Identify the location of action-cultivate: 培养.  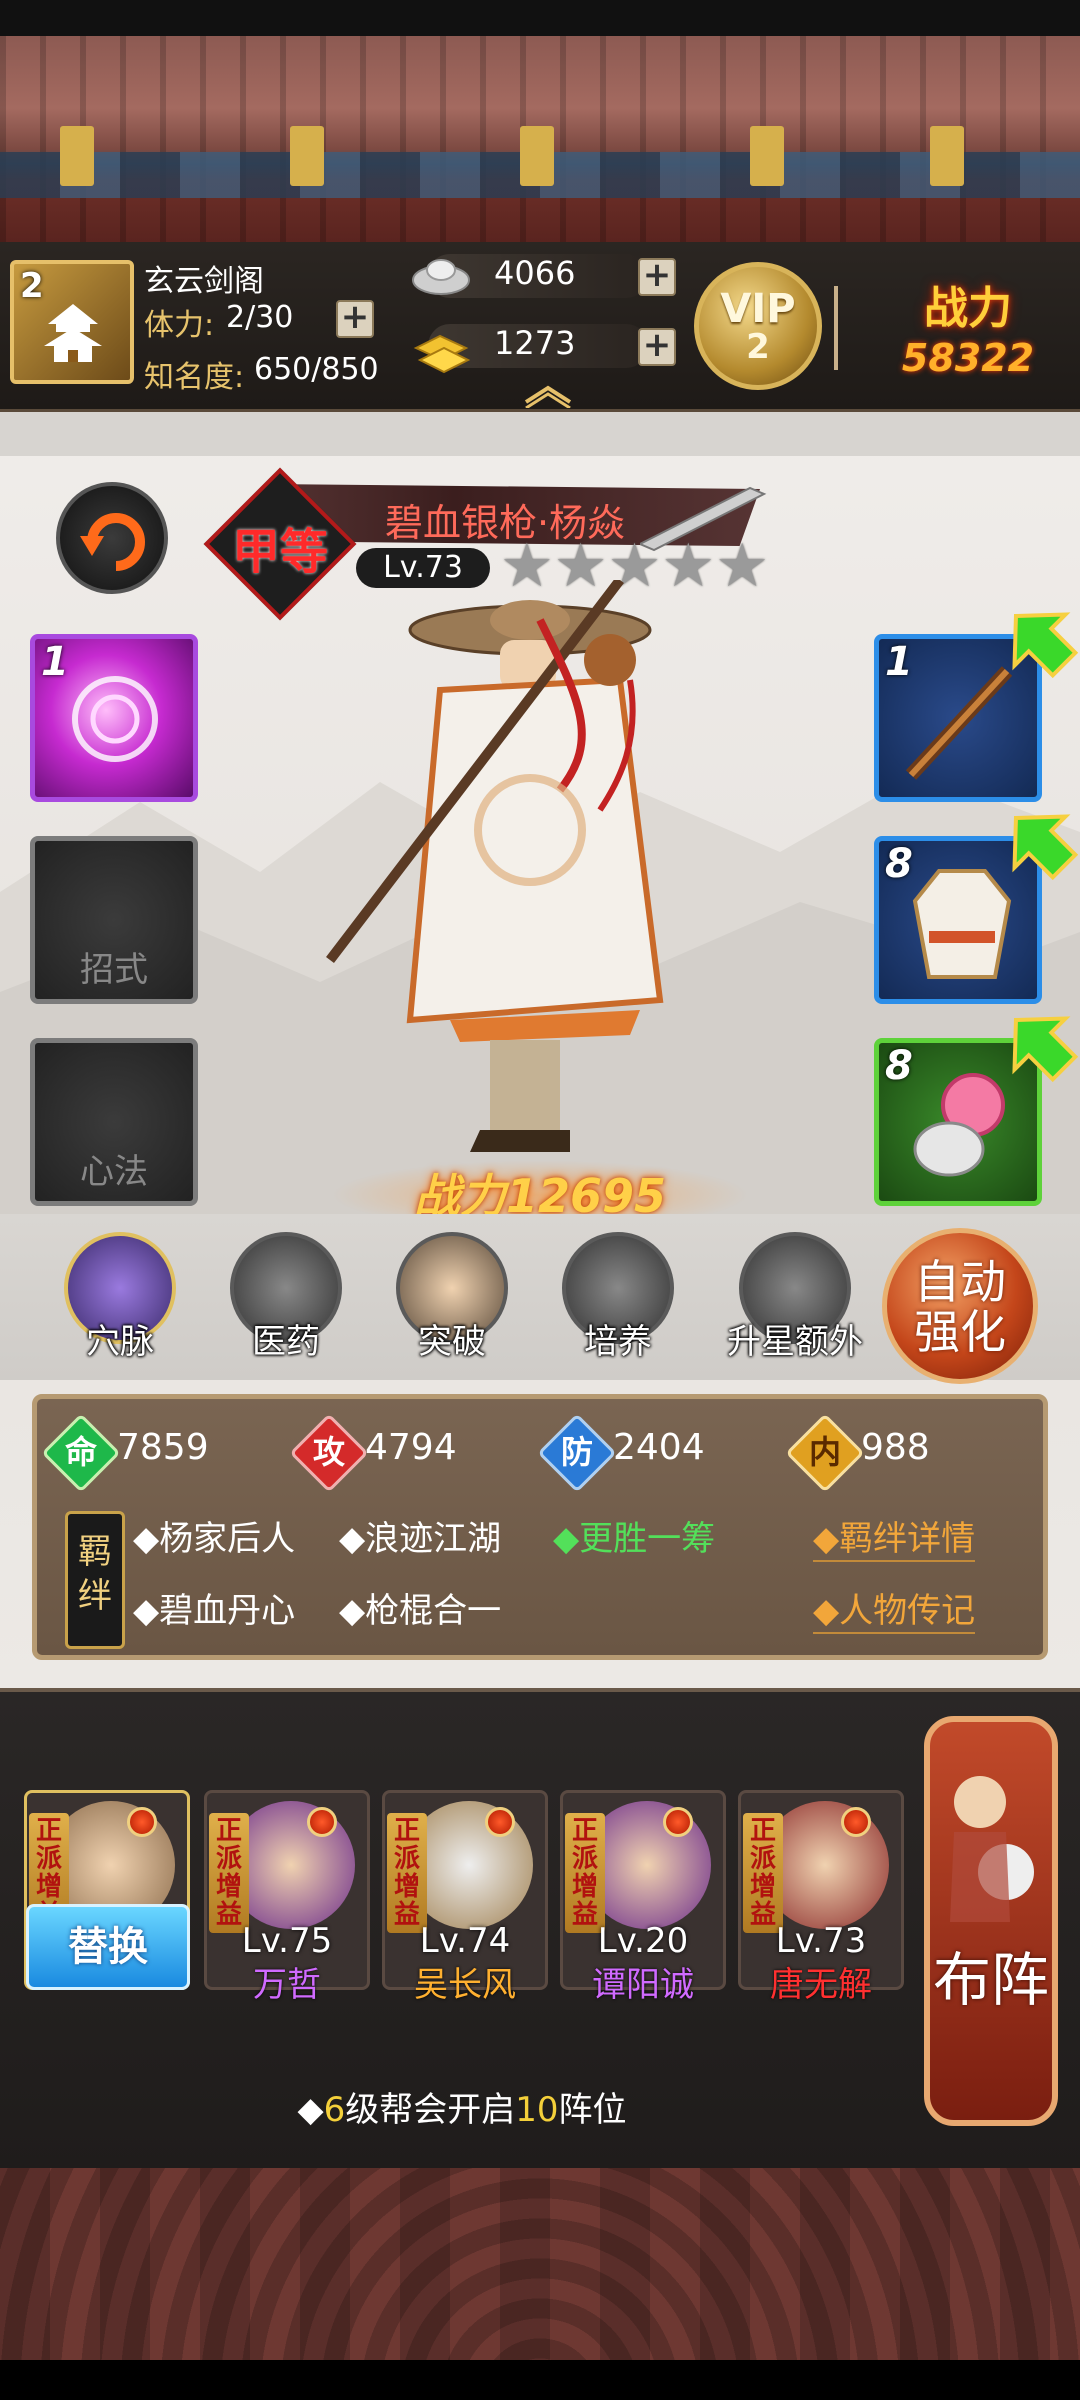
(618, 1312).